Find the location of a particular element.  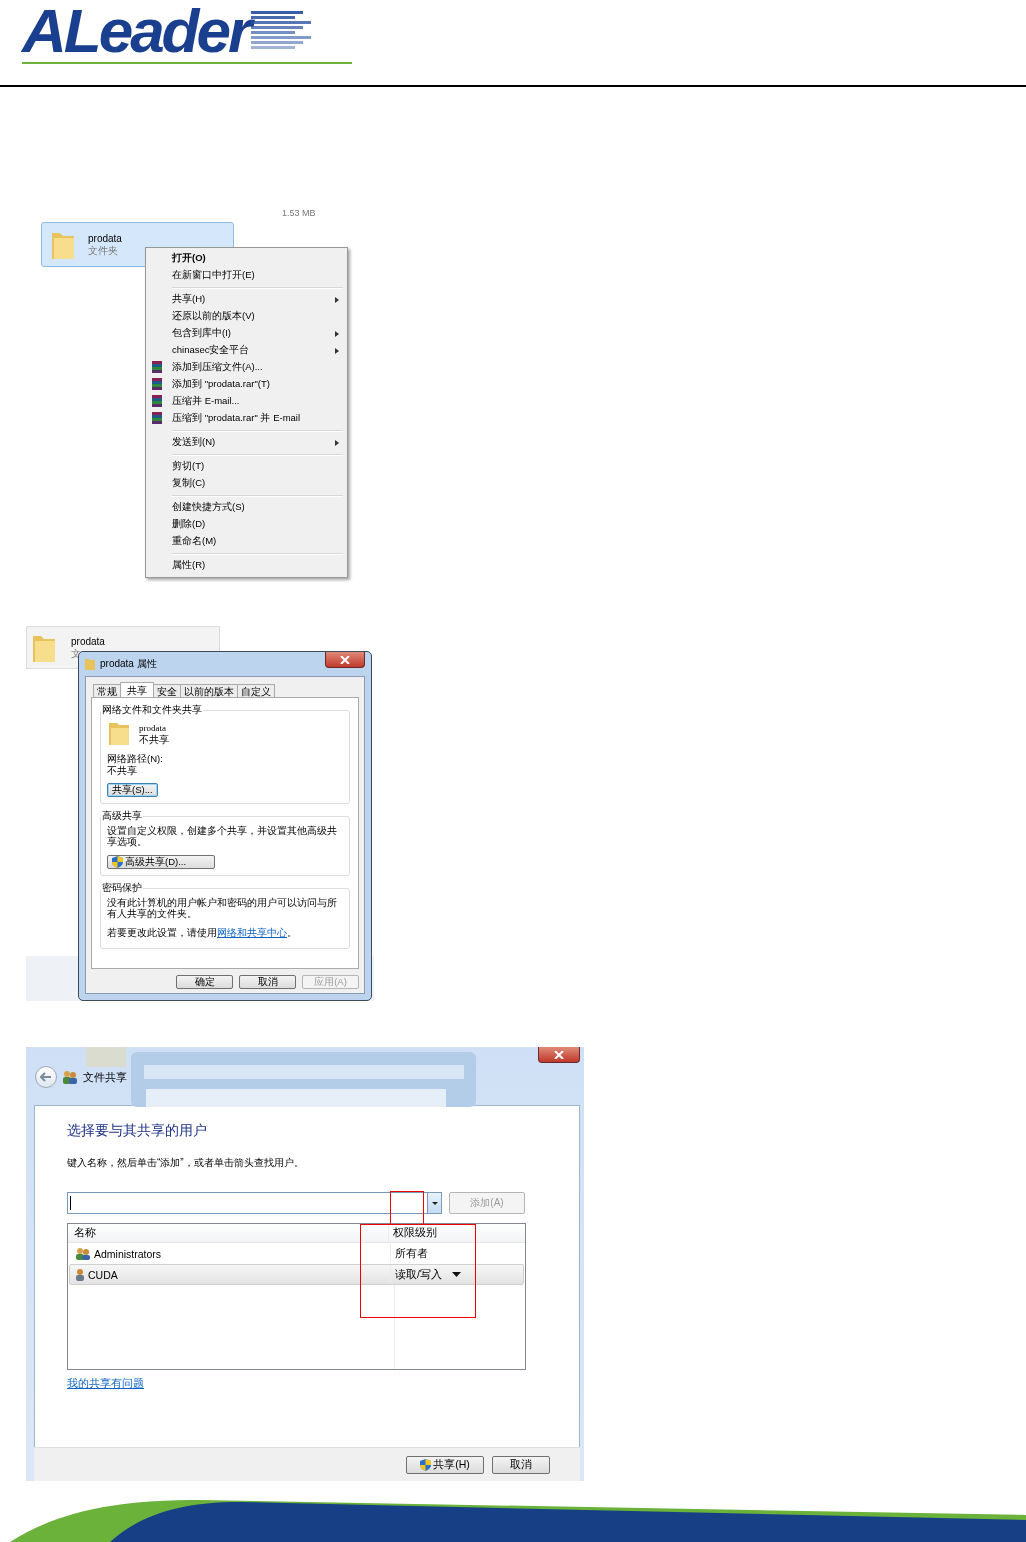

dialog-button: 确定 is located at coordinates (204, 982).